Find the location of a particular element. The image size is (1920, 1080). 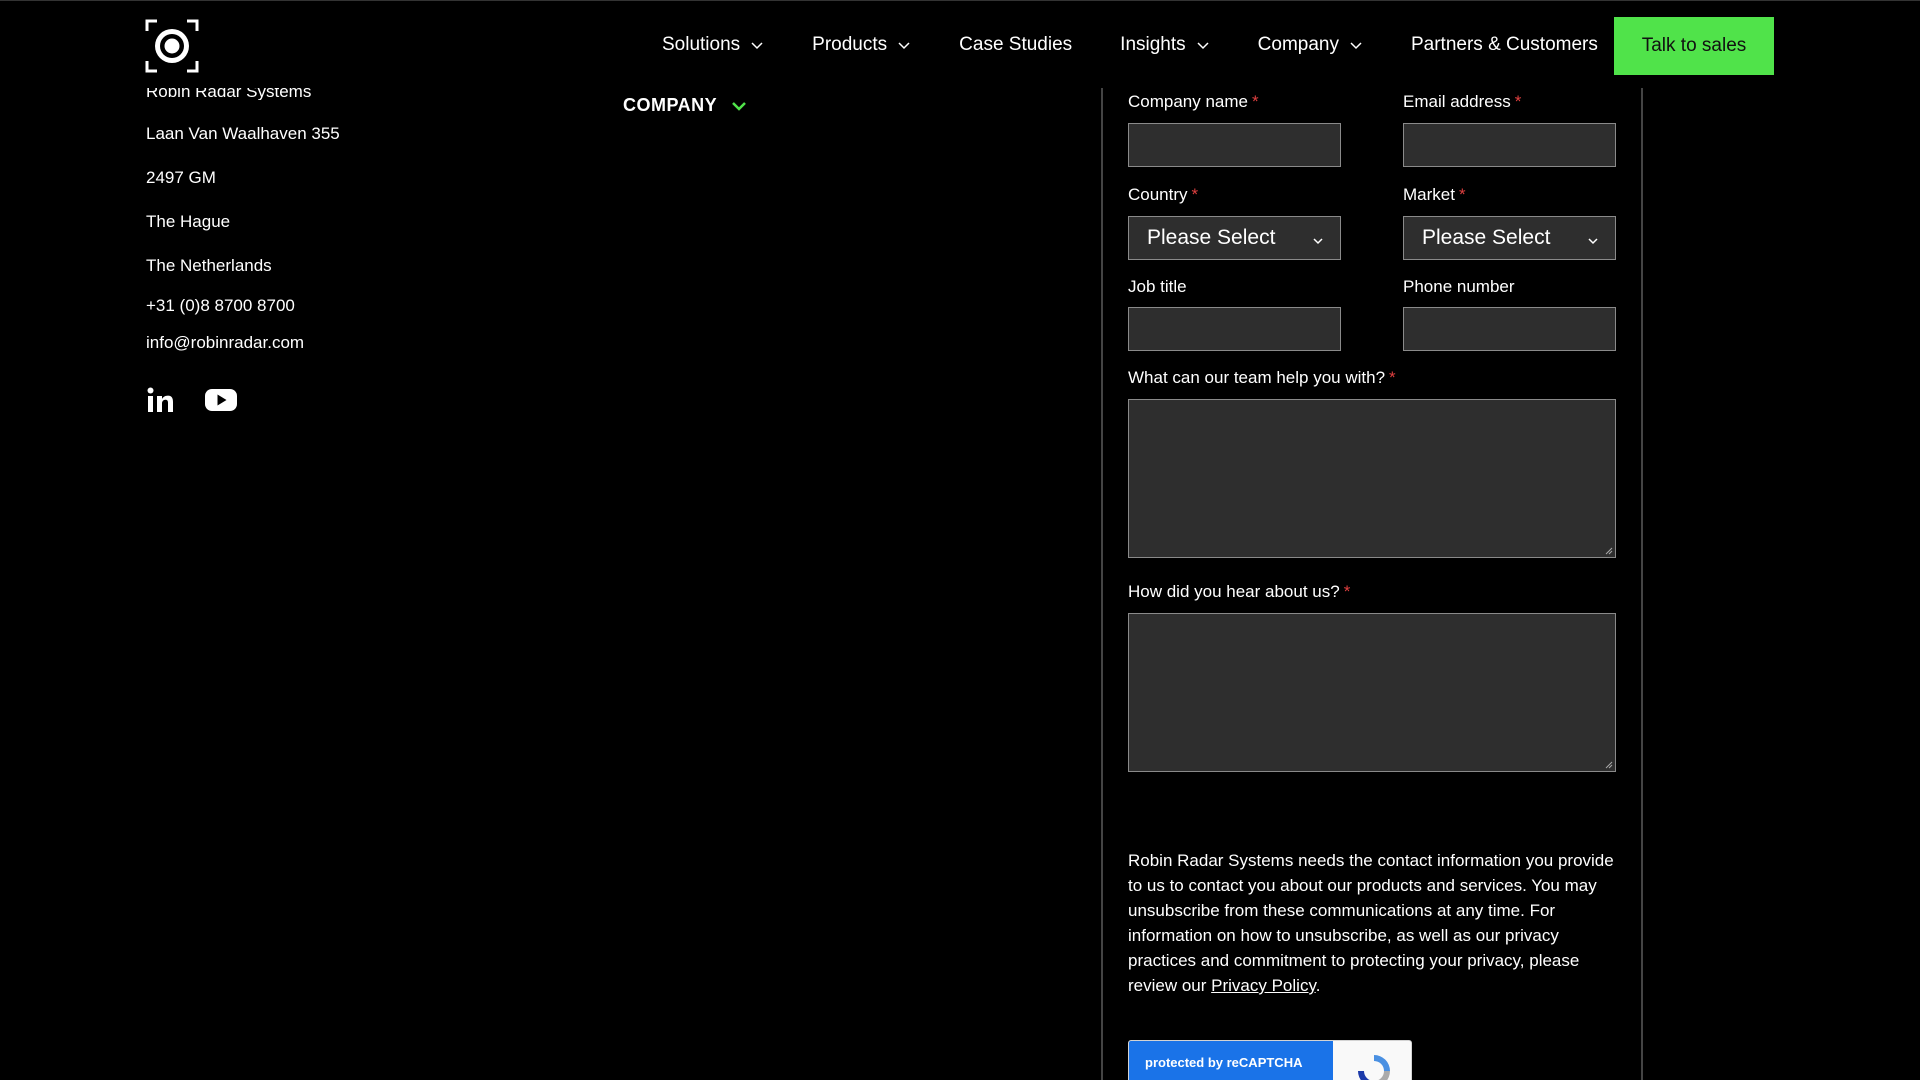

company-menu-label: COMPANY is located at coordinates (670, 105).